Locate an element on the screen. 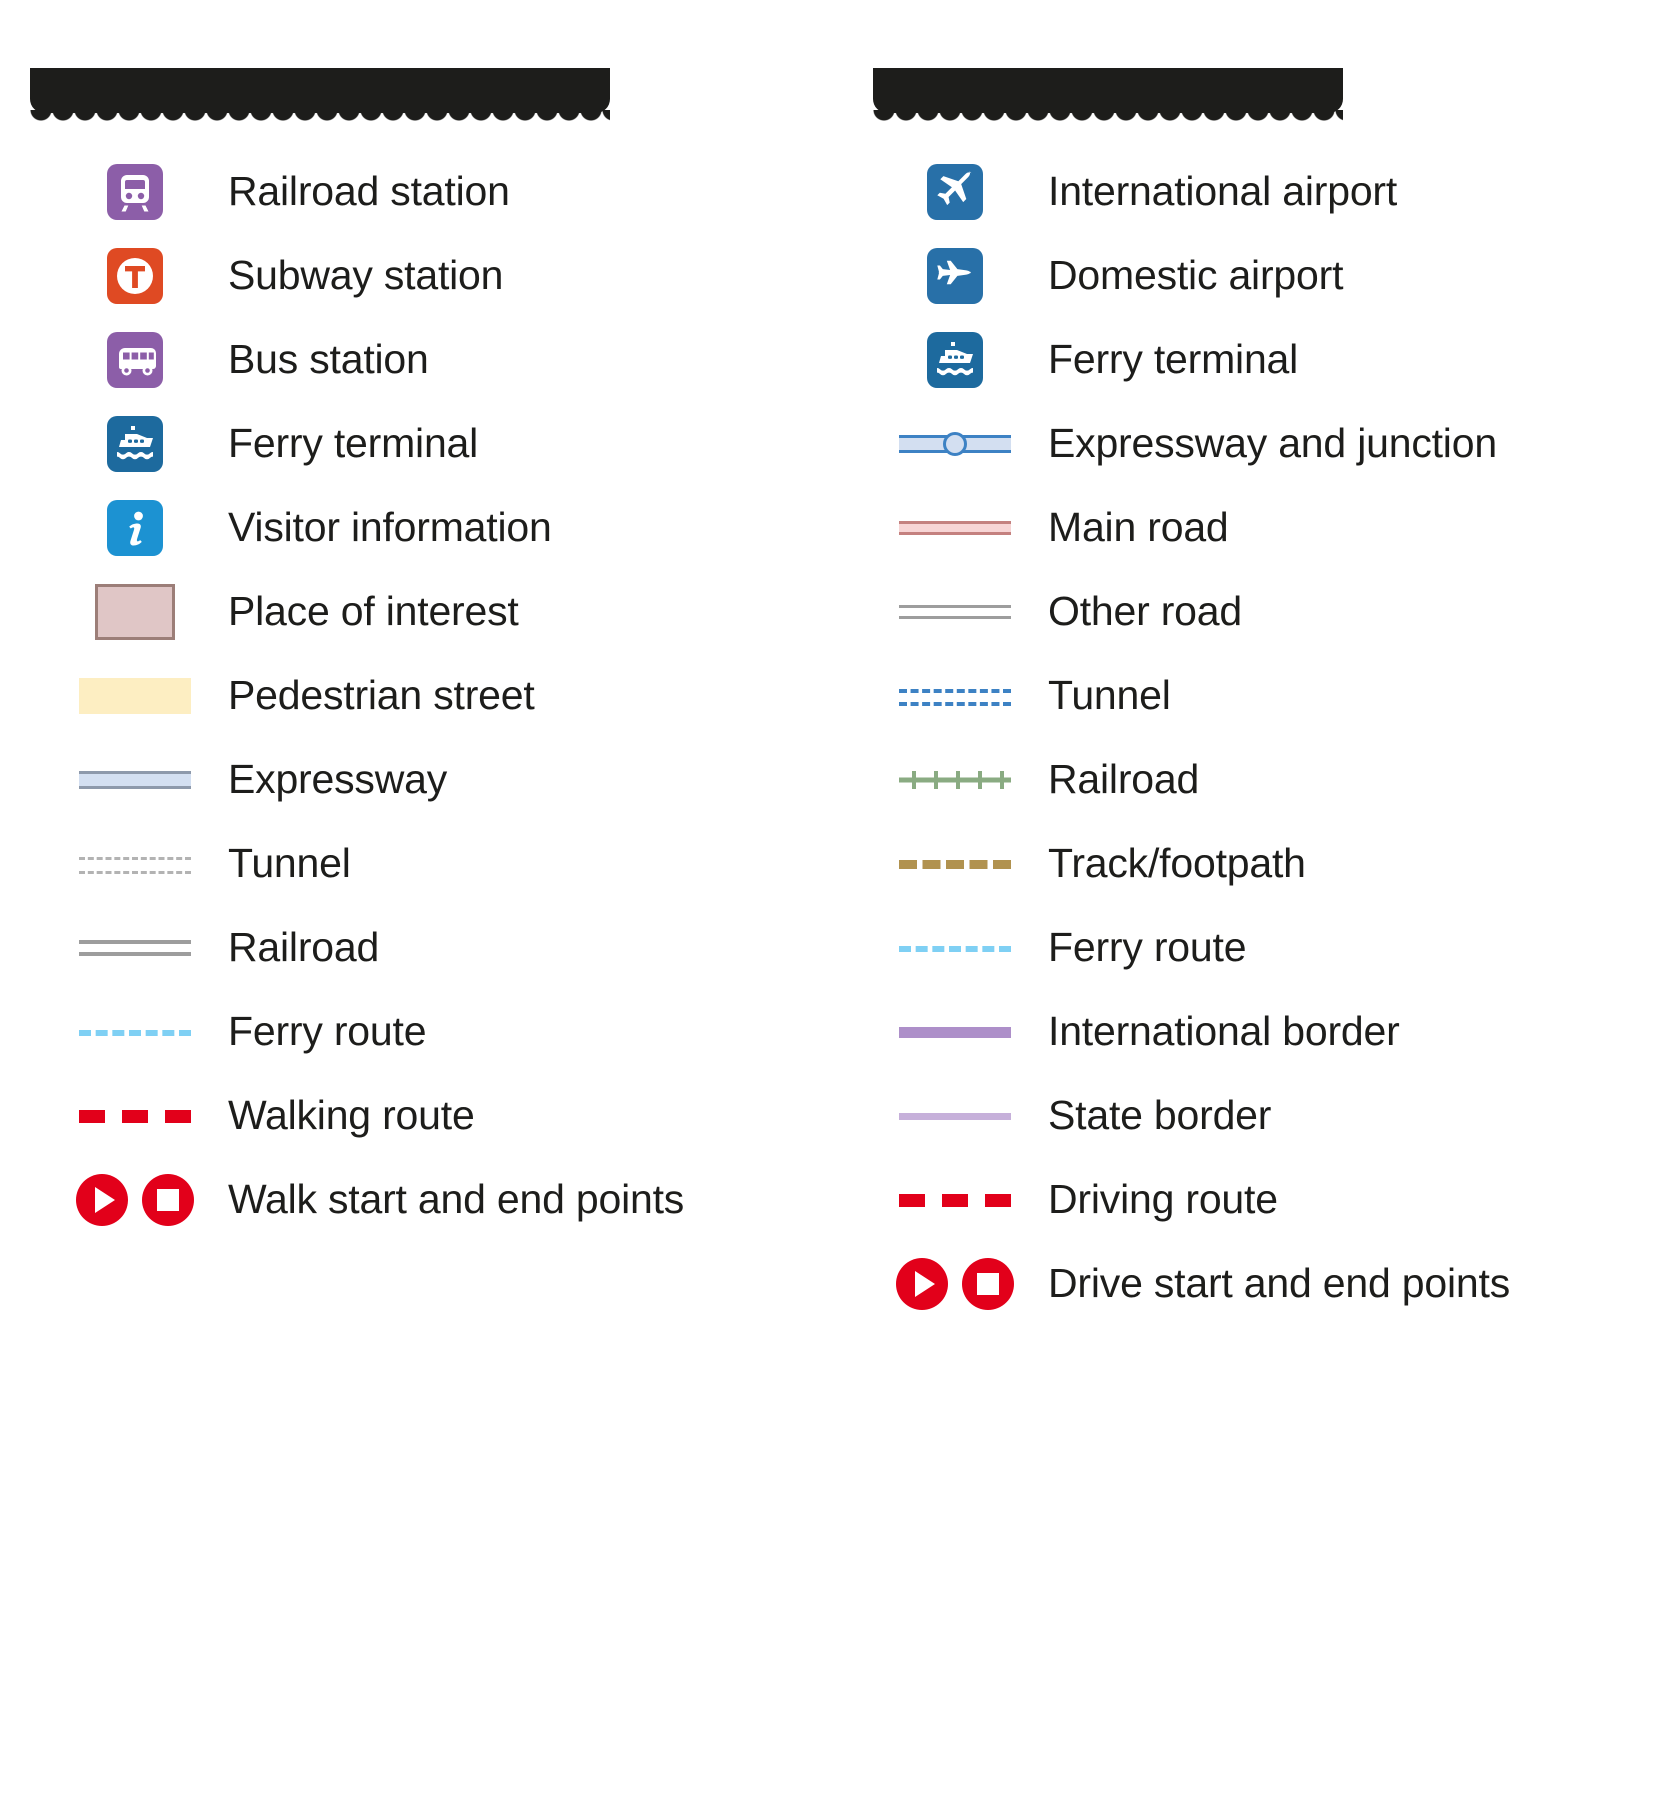 This screenshot has width=1665, height=1802. legend-row: Place of interest is located at coordinates (500, 612).